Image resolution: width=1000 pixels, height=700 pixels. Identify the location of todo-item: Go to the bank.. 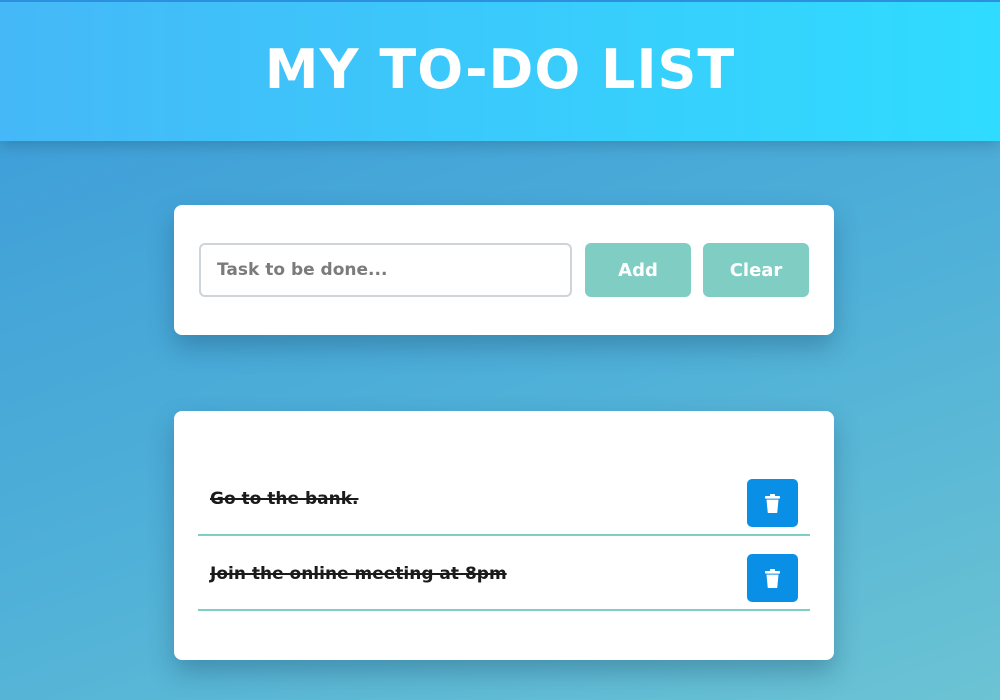
(504, 498).